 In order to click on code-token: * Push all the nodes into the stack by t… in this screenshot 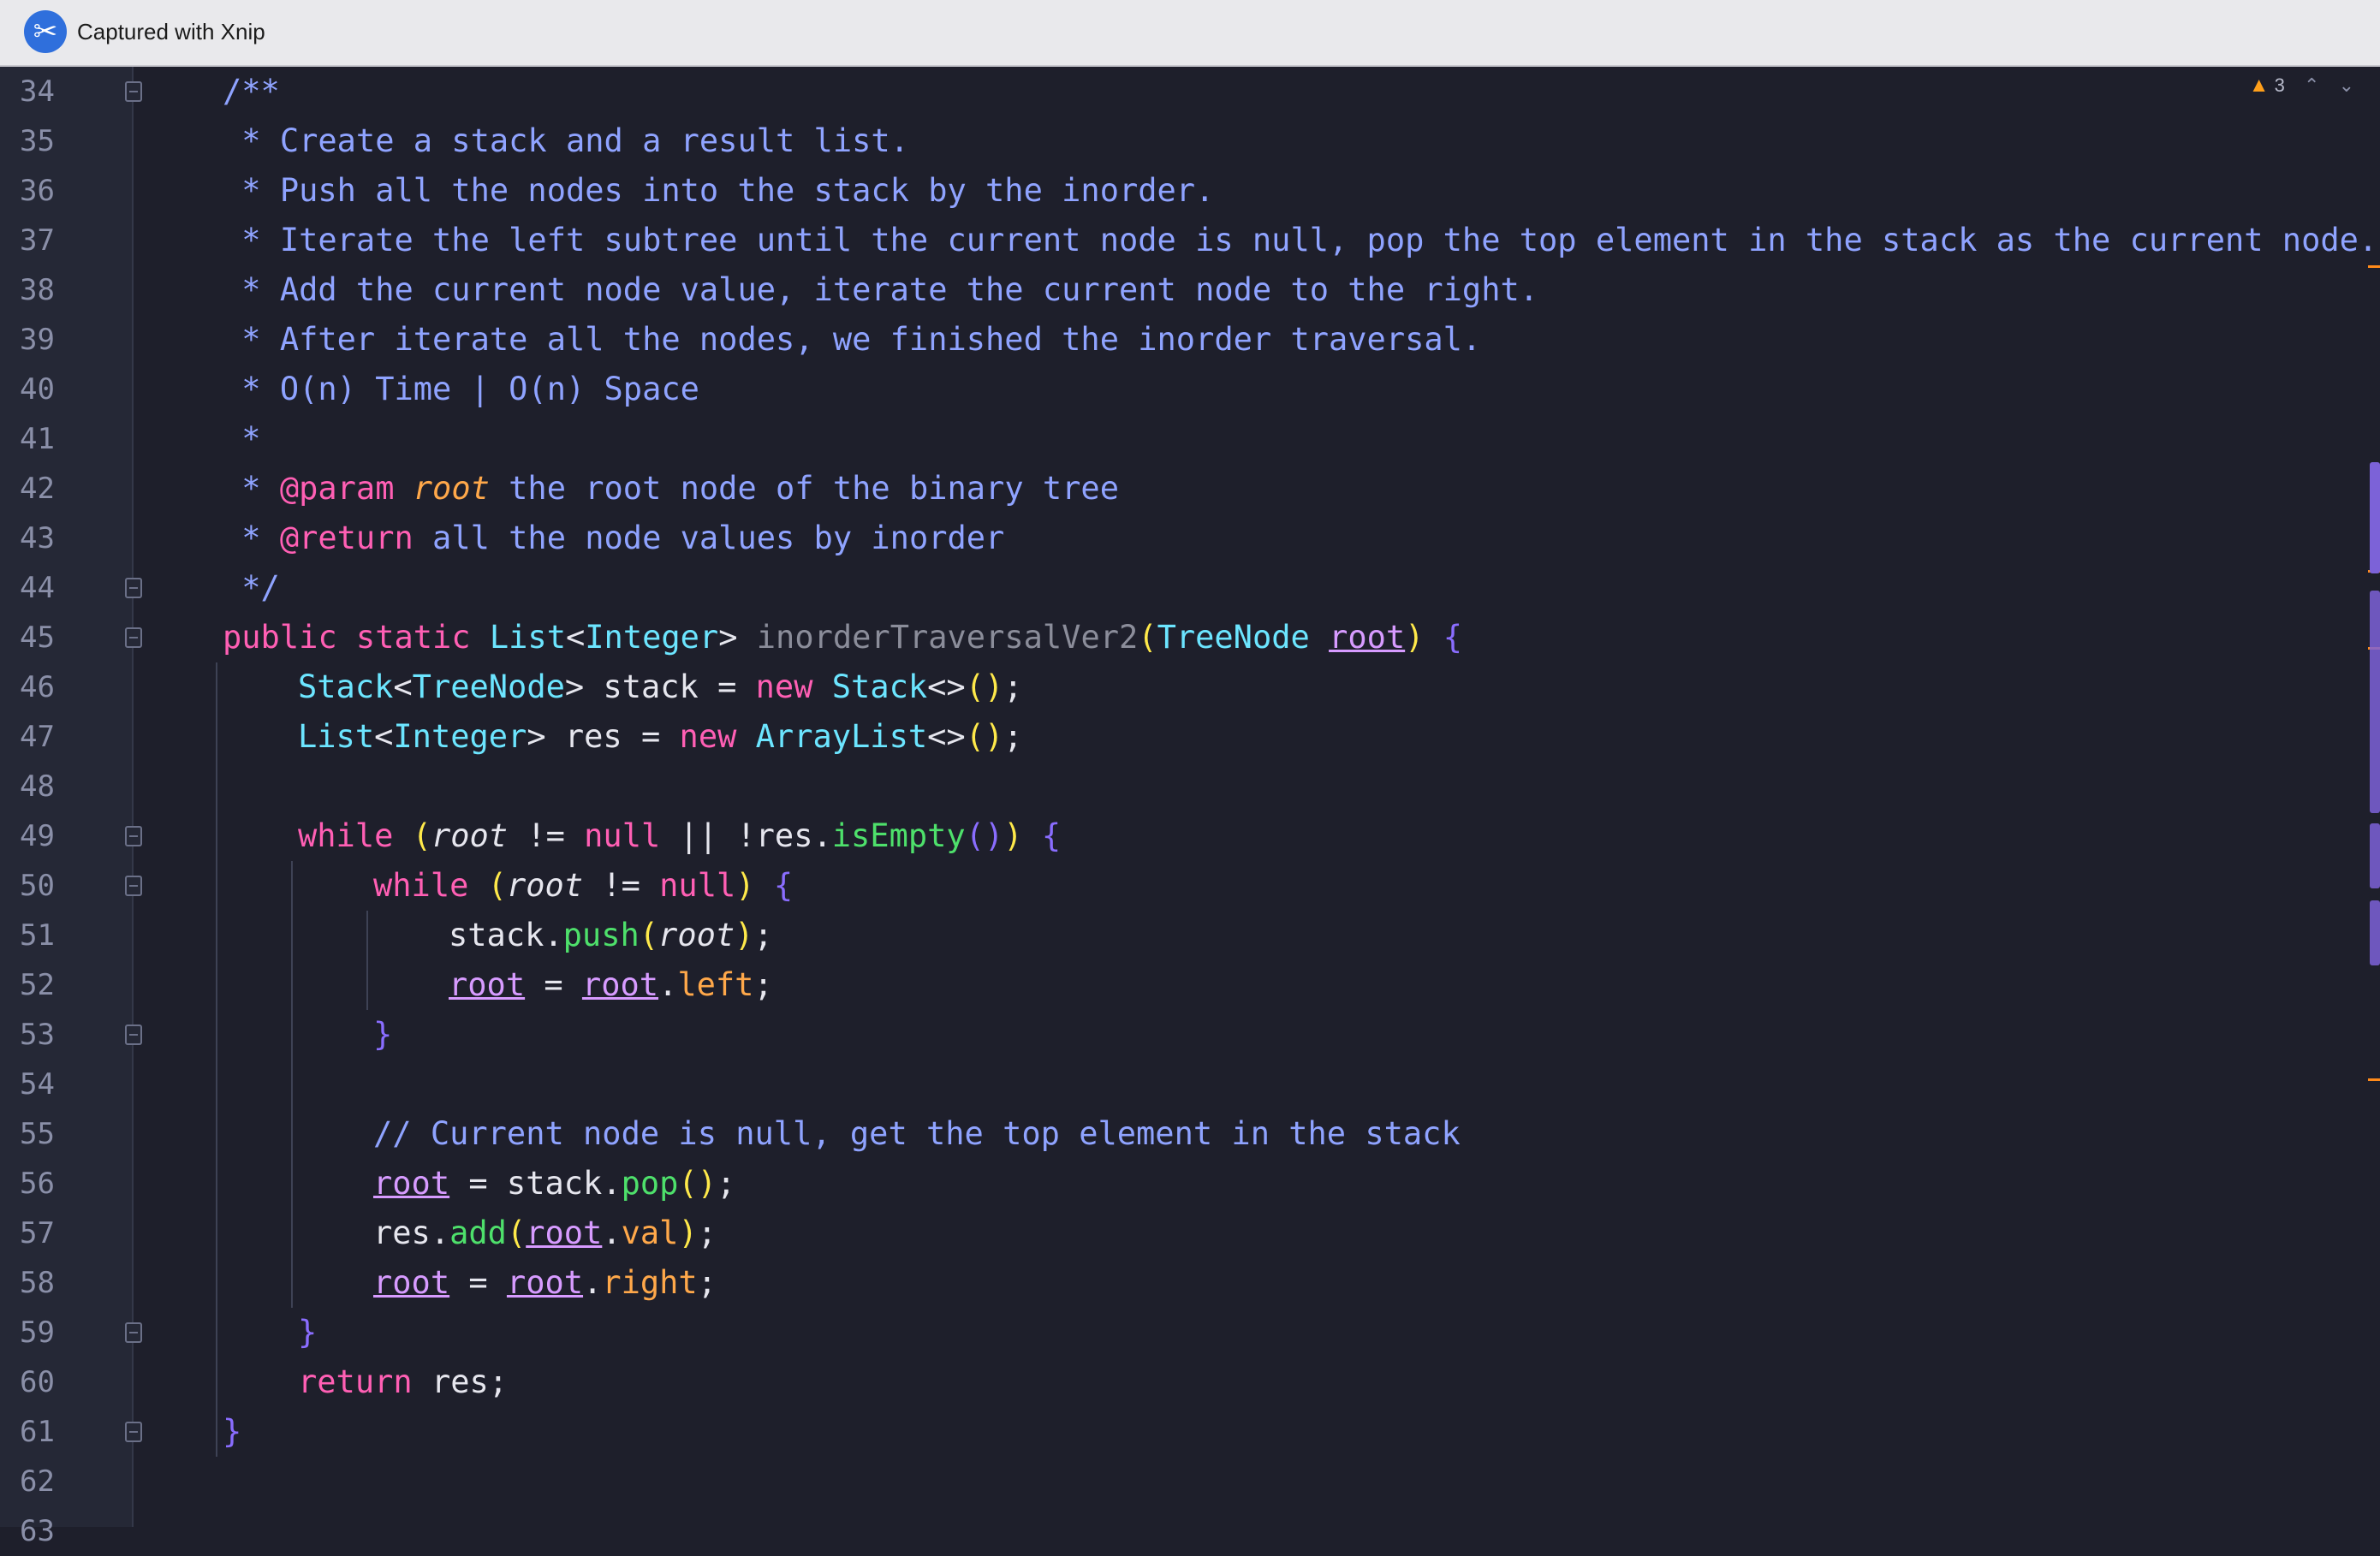, I will do `click(719, 190)`.